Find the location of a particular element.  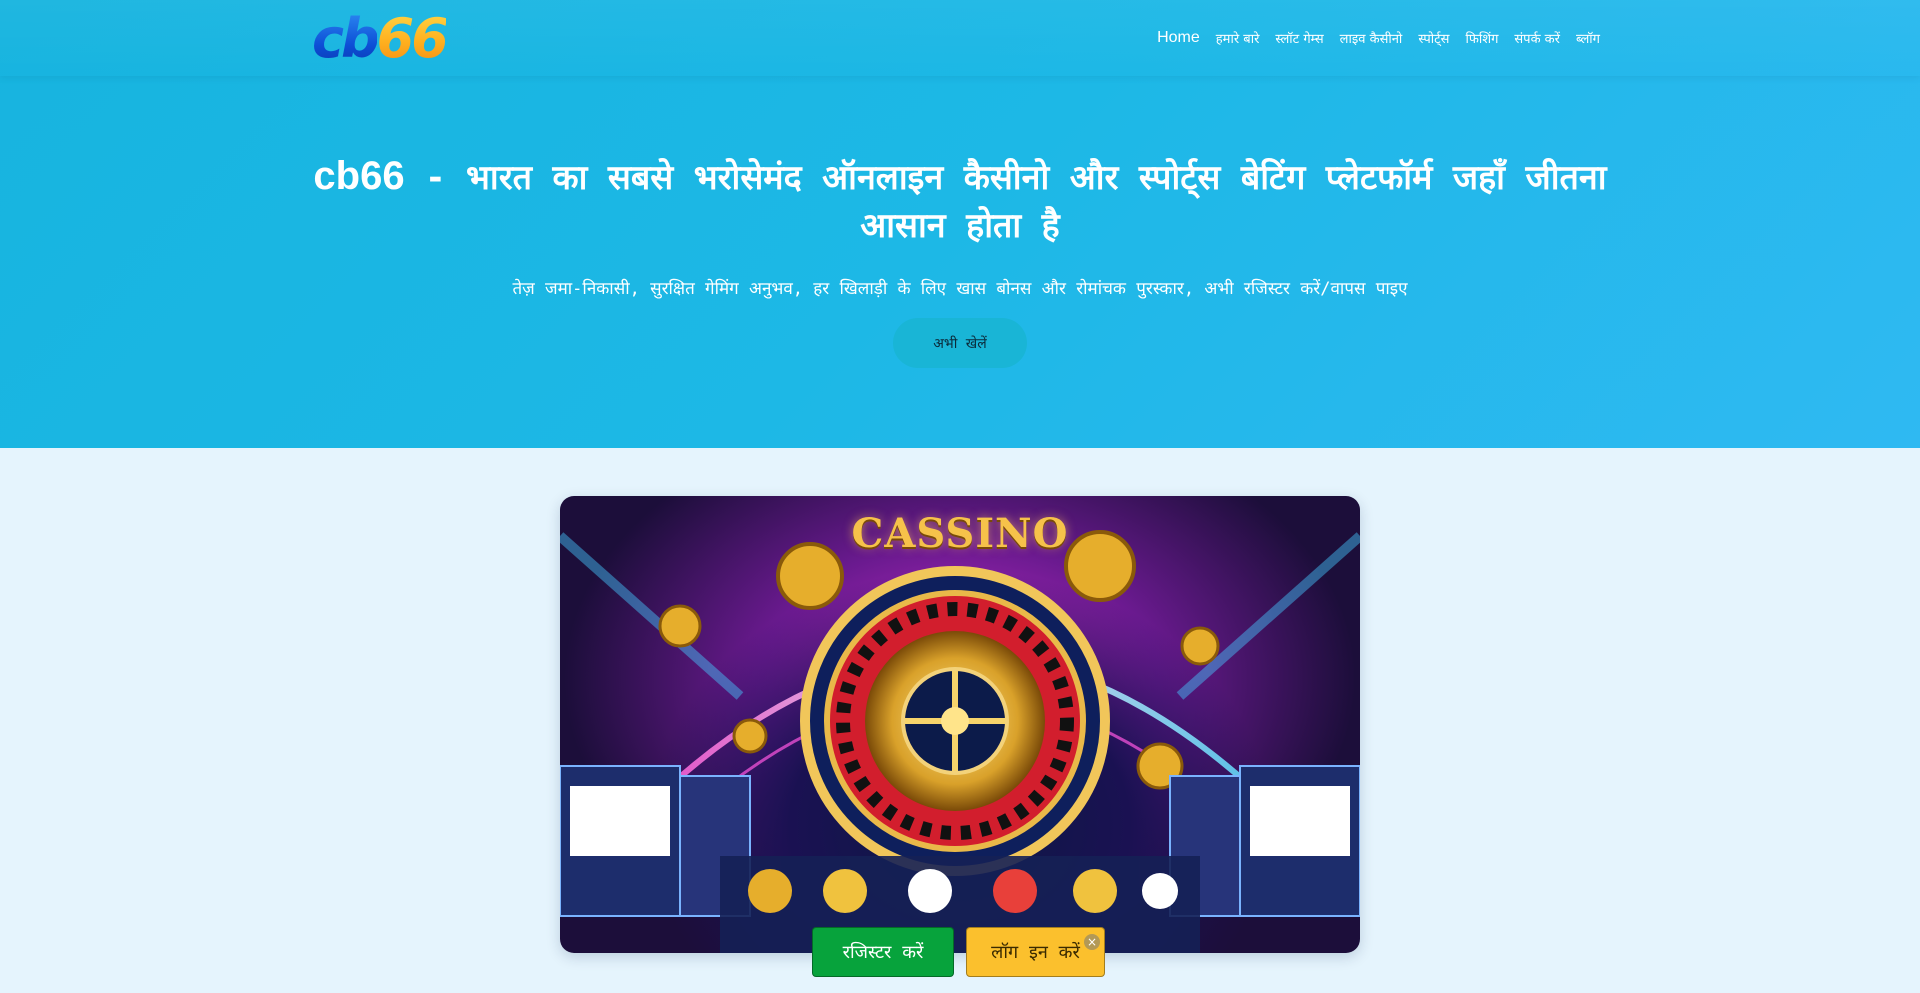

nav-item-sports: स्पोर्ट्स is located at coordinates (1433, 38).